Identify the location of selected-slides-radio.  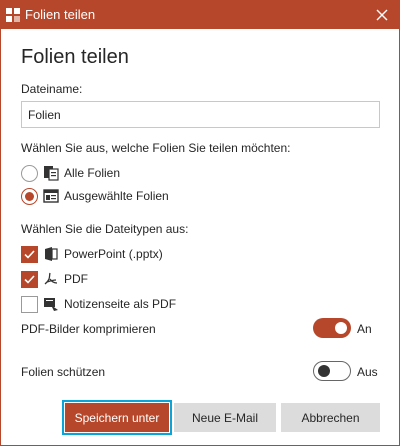
(29, 196).